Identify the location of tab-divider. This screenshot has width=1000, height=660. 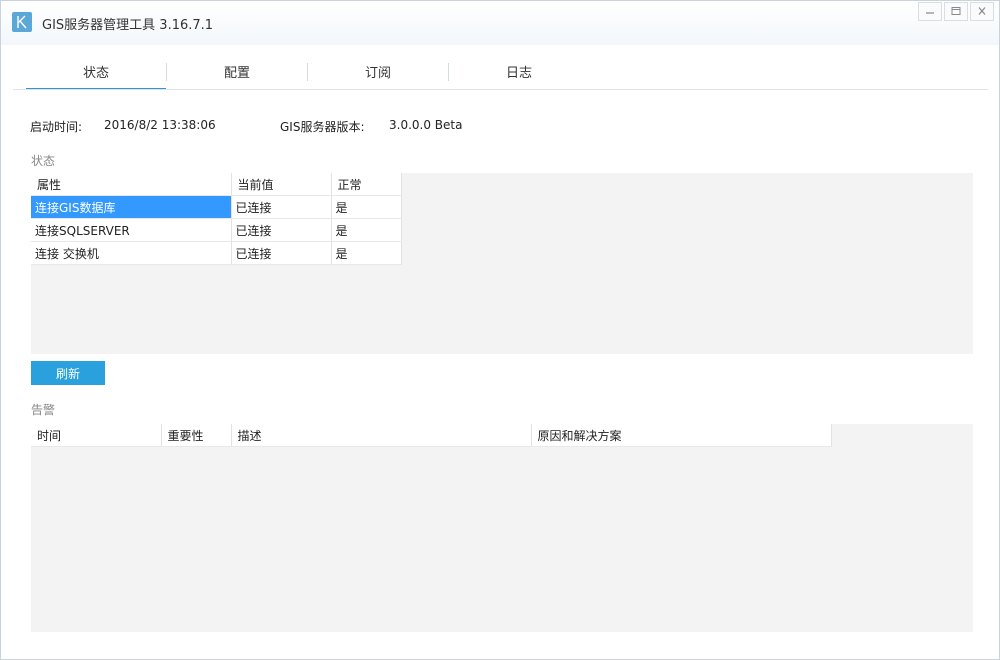
(500, 89).